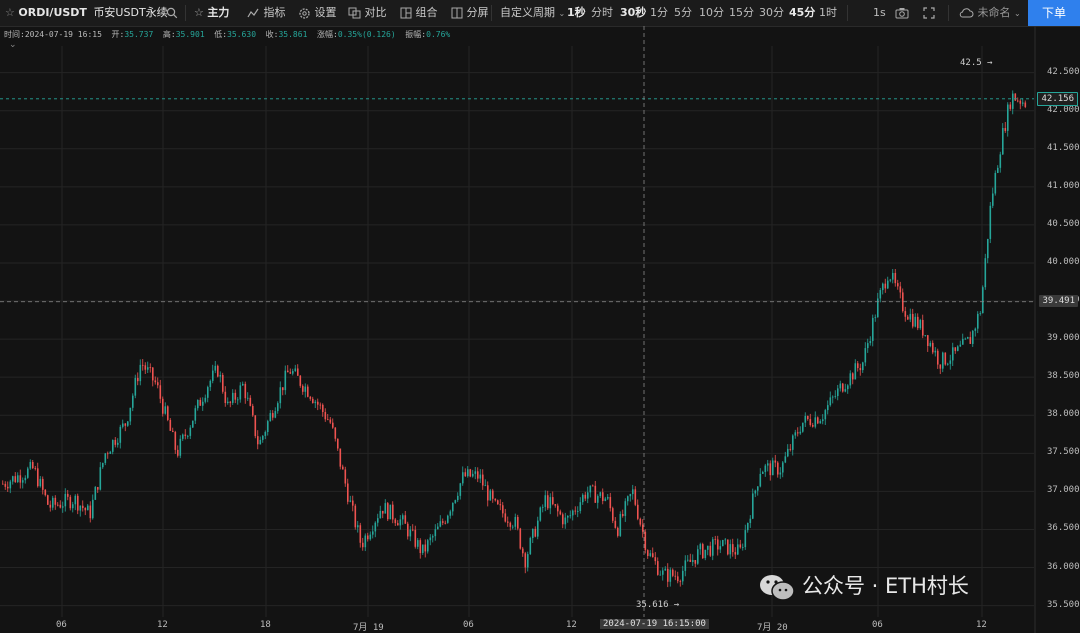  I want to click on interval-5m: 5分, so click(683, 13).